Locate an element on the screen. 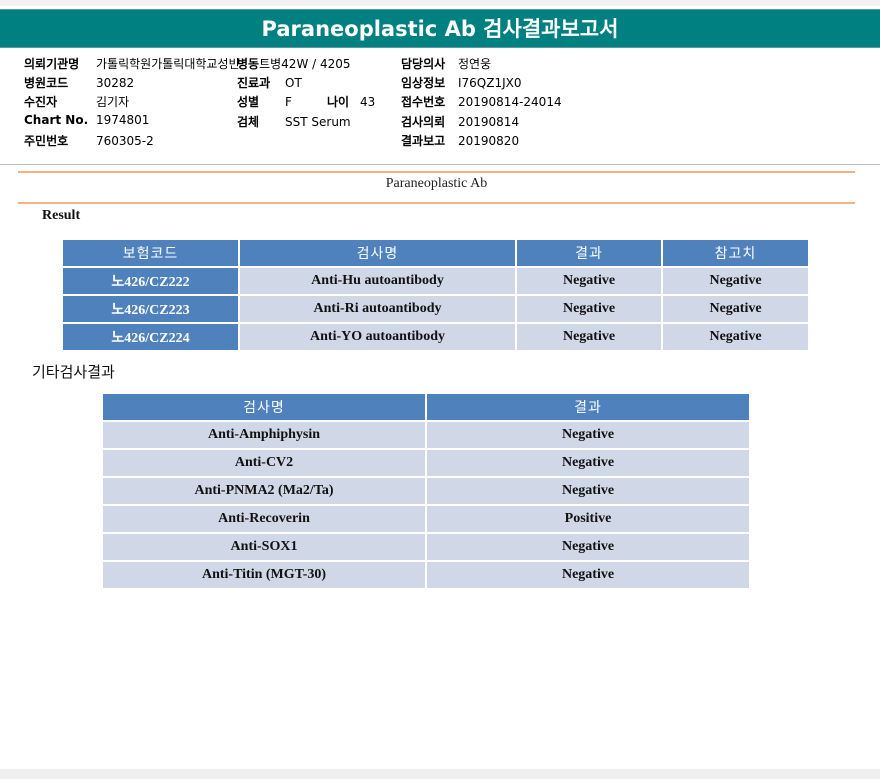 The image size is (880, 779). info-label: 주민번호 is located at coordinates (46, 140).